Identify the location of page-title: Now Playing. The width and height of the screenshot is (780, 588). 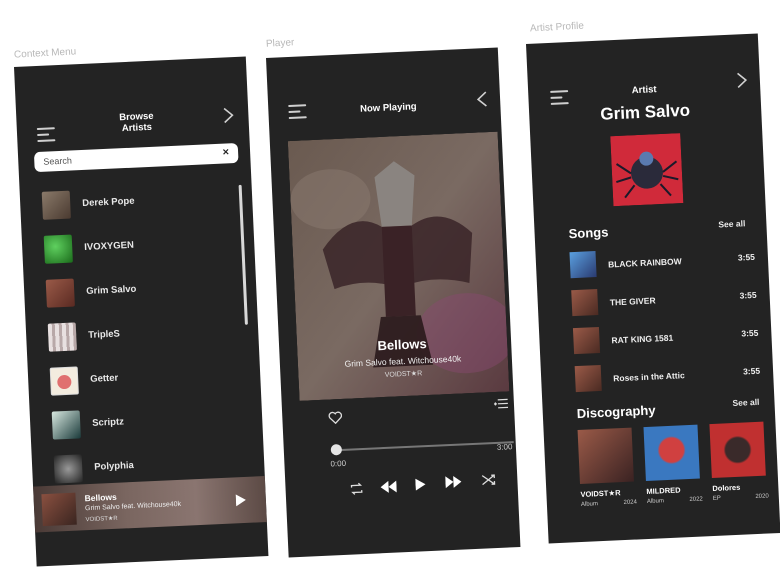
(388, 108).